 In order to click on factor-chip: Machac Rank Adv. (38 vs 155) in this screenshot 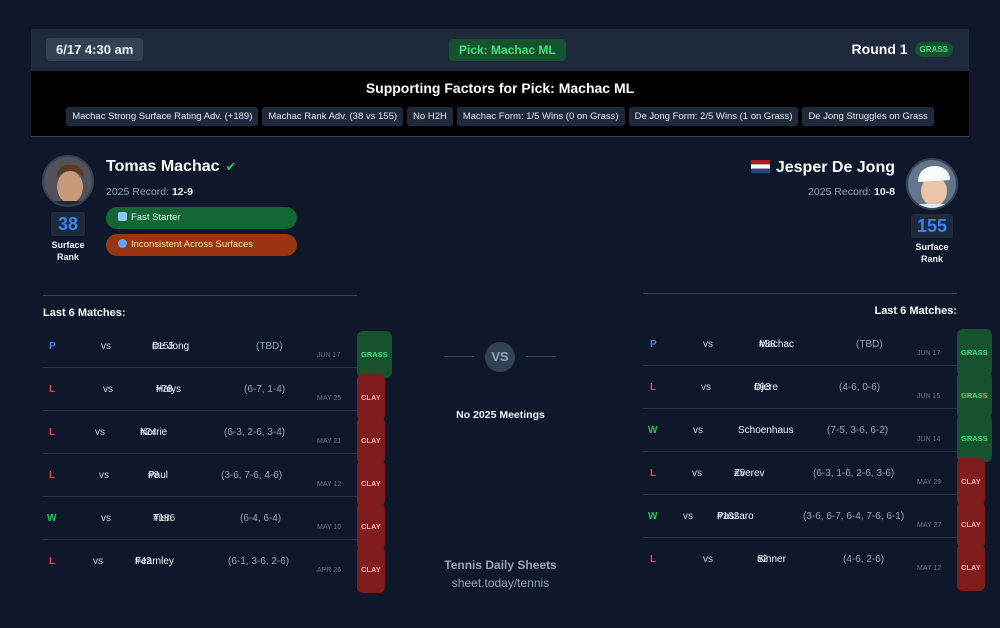, I will do `click(333, 116)`.